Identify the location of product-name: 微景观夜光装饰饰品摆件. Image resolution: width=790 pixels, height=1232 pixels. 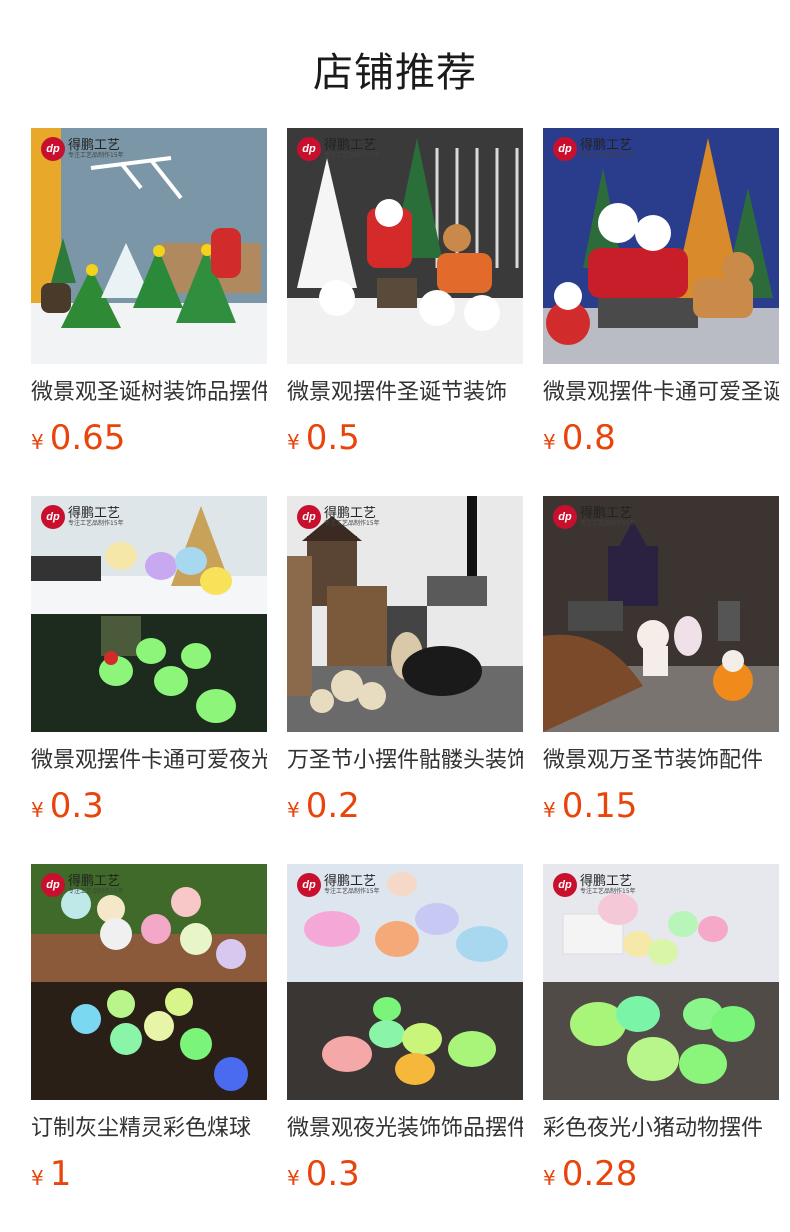
(405, 1129).